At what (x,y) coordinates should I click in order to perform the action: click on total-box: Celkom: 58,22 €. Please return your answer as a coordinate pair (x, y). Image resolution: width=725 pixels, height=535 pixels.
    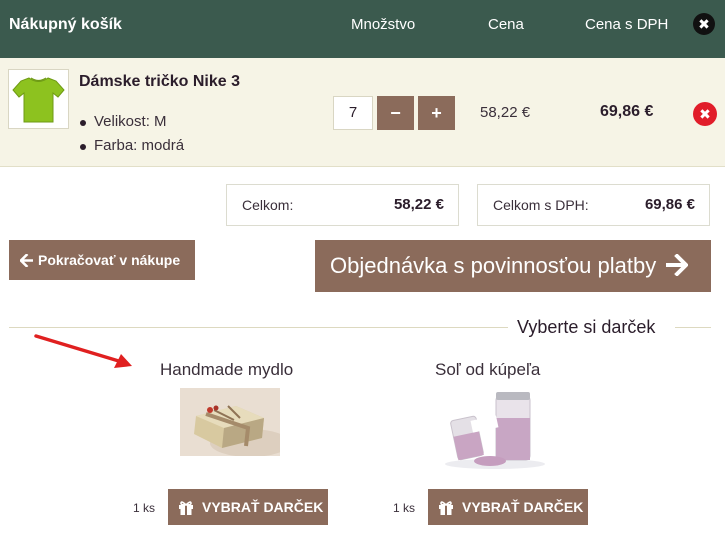
    Looking at the image, I should click on (342, 205).